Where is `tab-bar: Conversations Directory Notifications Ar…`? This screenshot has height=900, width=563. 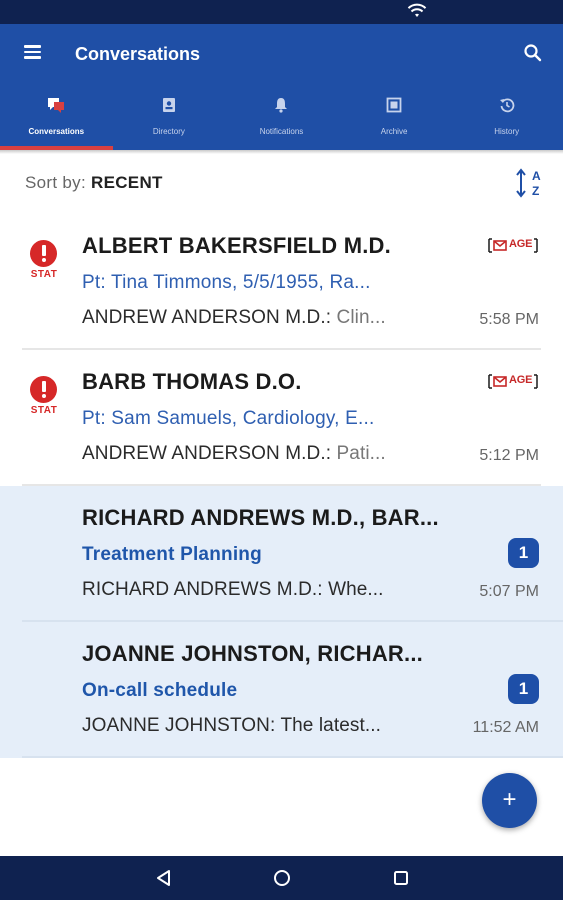 tab-bar: Conversations Directory Notifications Ar… is located at coordinates (281, 121).